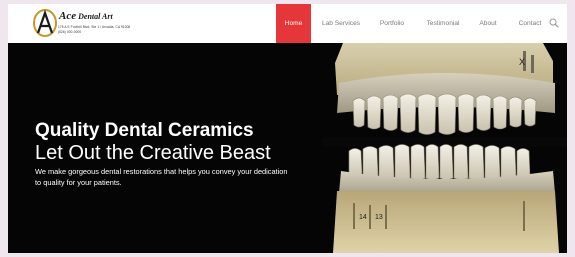 Image resolution: width=575 pixels, height=257 pixels. I want to click on hero-title: Quality Dental Ceramics, so click(144, 130).